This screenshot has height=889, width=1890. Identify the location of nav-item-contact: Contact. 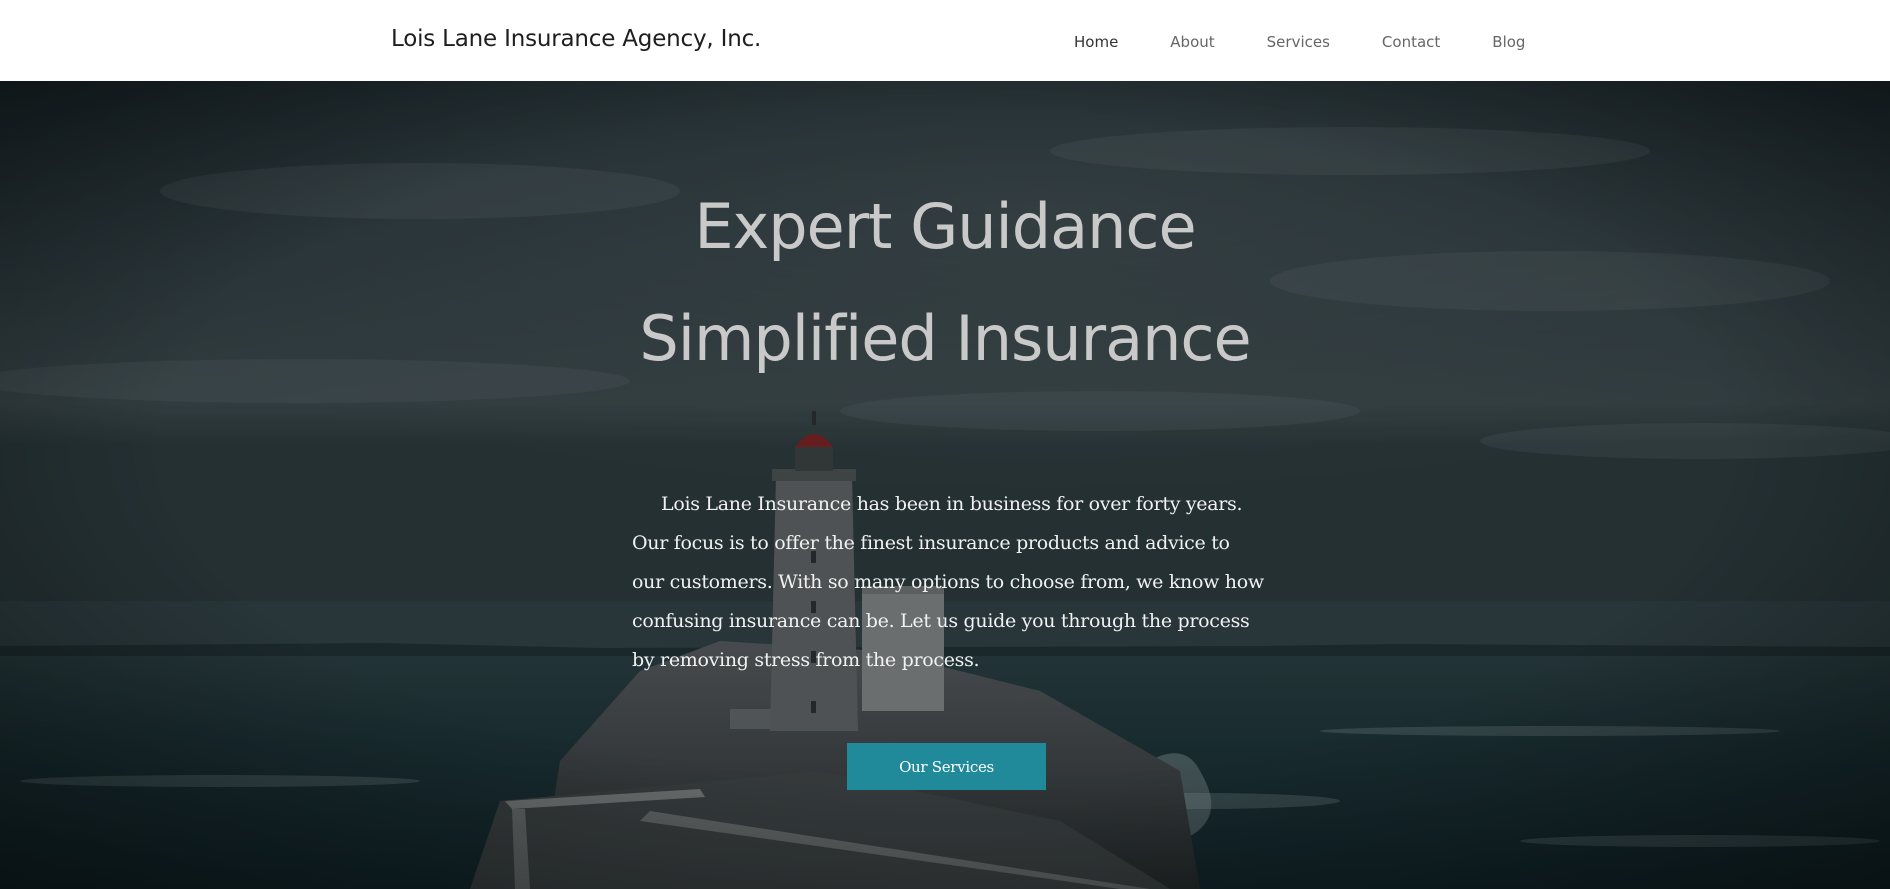
(1411, 42).